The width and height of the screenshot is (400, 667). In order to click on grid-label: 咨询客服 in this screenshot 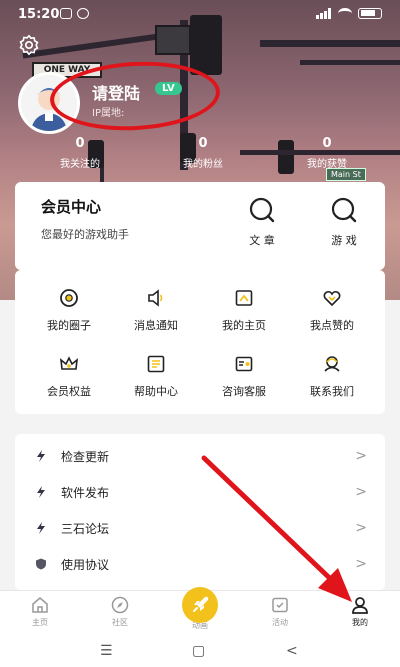, I will do `click(244, 391)`.